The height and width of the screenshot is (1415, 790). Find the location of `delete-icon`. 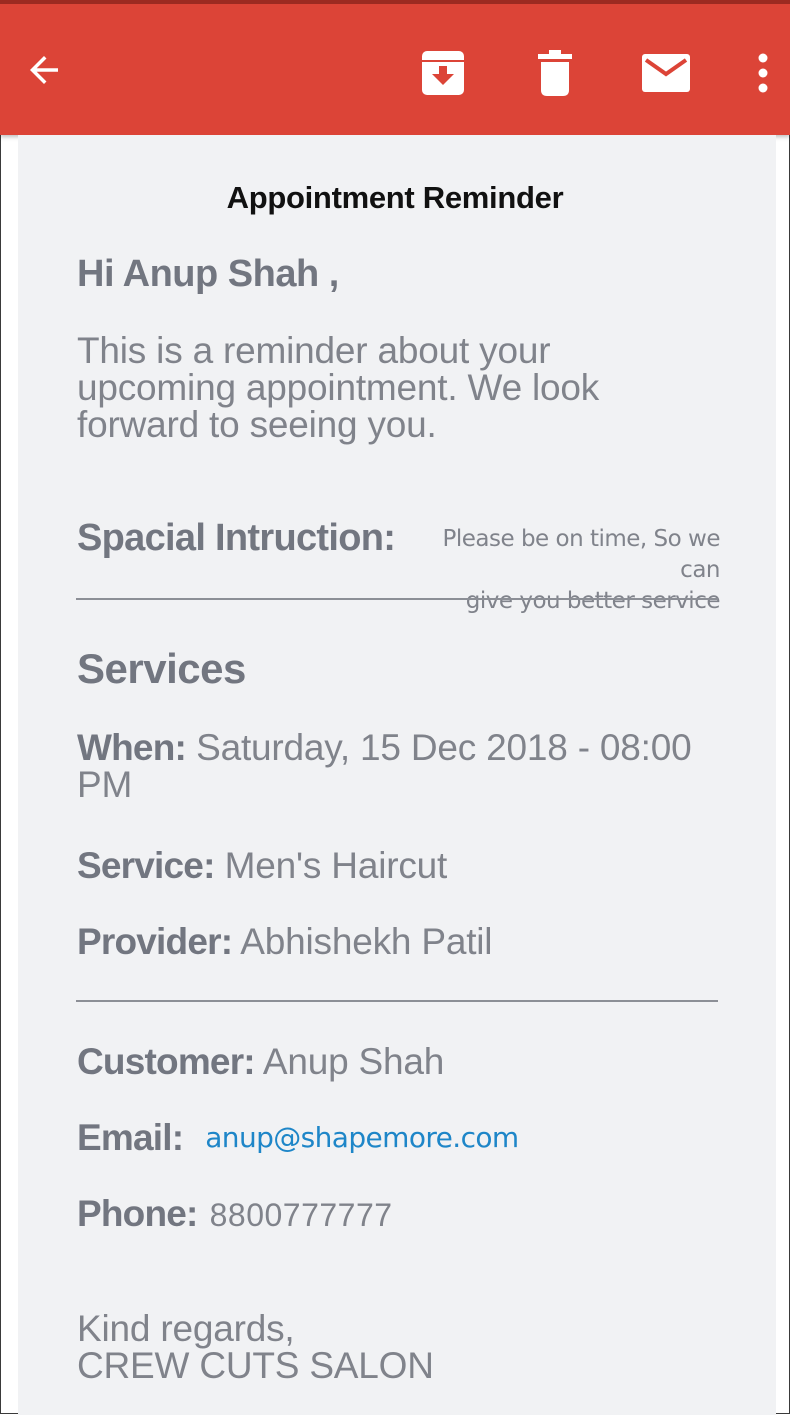

delete-icon is located at coordinates (555, 73).